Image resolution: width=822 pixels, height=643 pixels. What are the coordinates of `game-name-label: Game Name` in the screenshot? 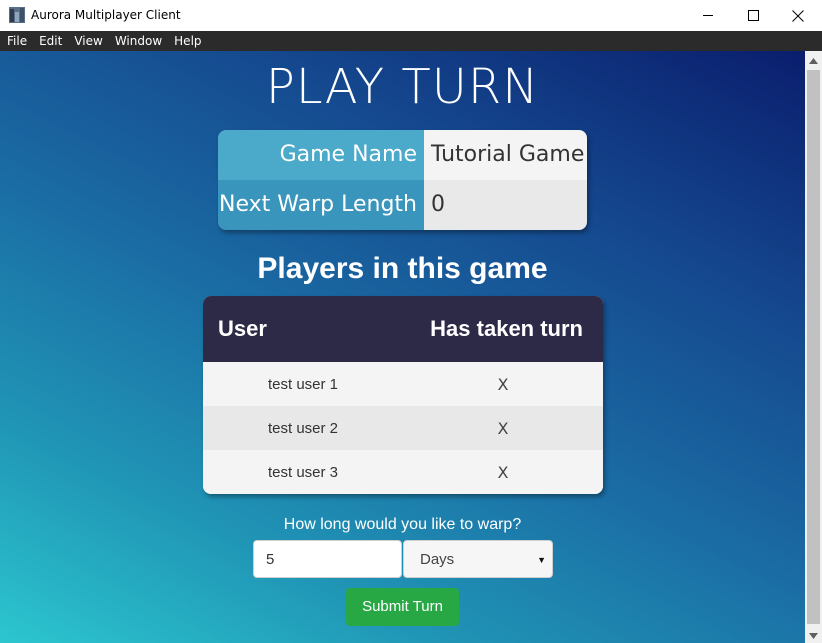 It's located at (321, 155).